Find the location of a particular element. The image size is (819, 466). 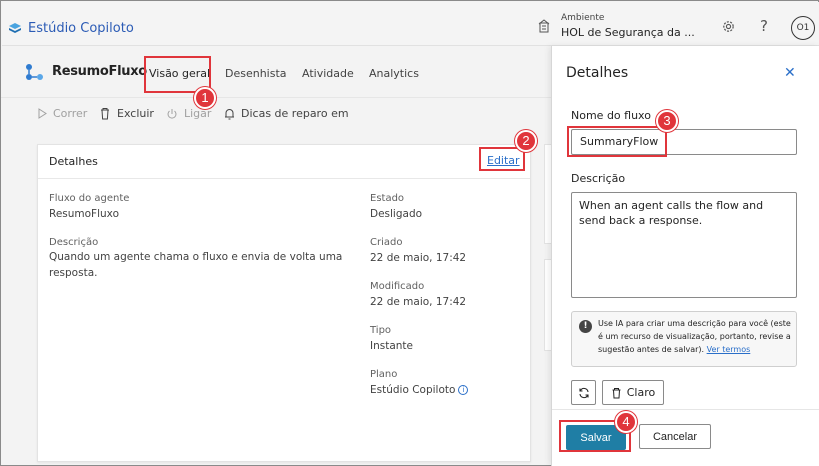

refresh-icon is located at coordinates (583, 392).